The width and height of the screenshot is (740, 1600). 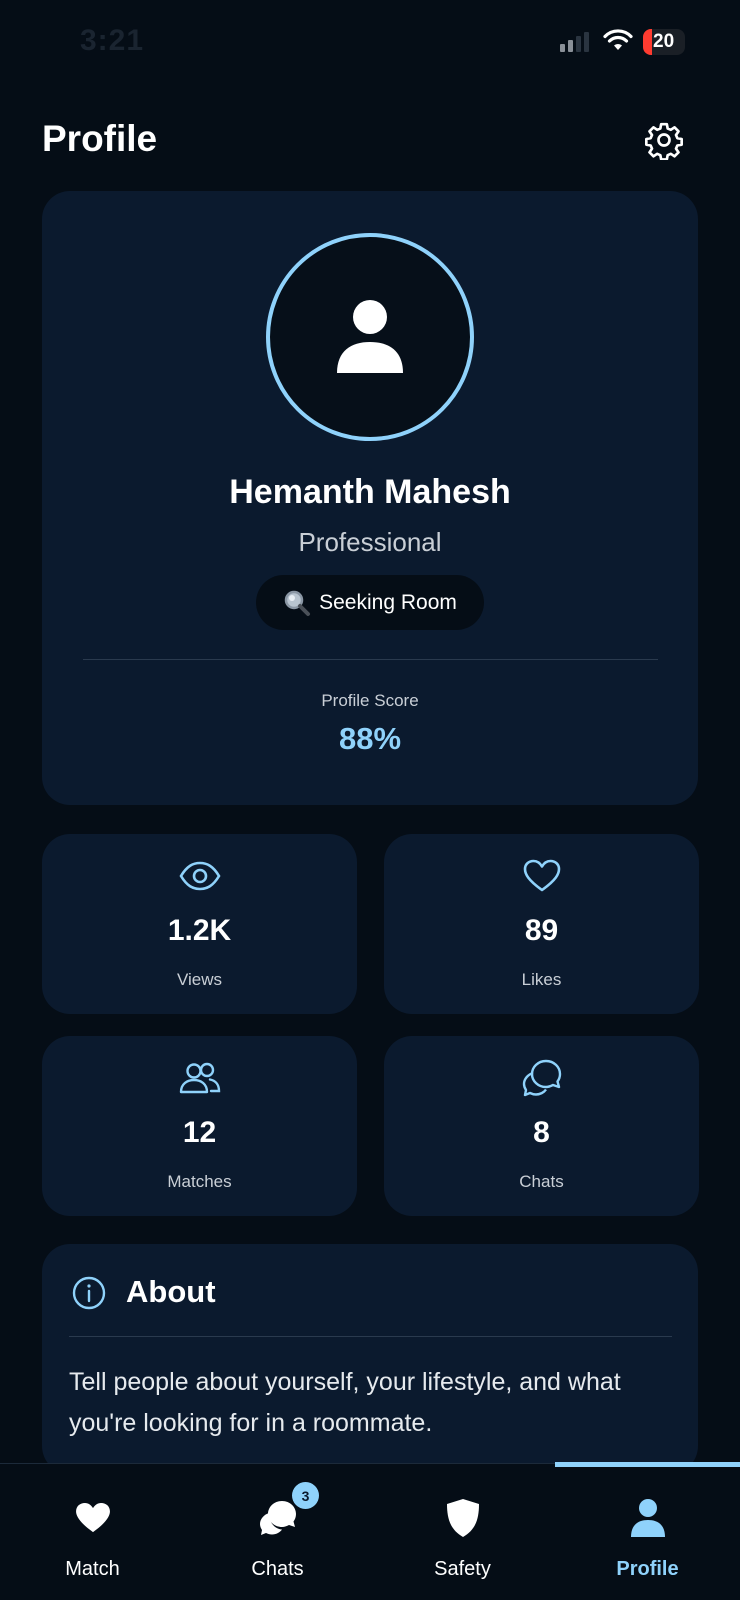 I want to click on unread-badge: 3, so click(x=305, y=1495).